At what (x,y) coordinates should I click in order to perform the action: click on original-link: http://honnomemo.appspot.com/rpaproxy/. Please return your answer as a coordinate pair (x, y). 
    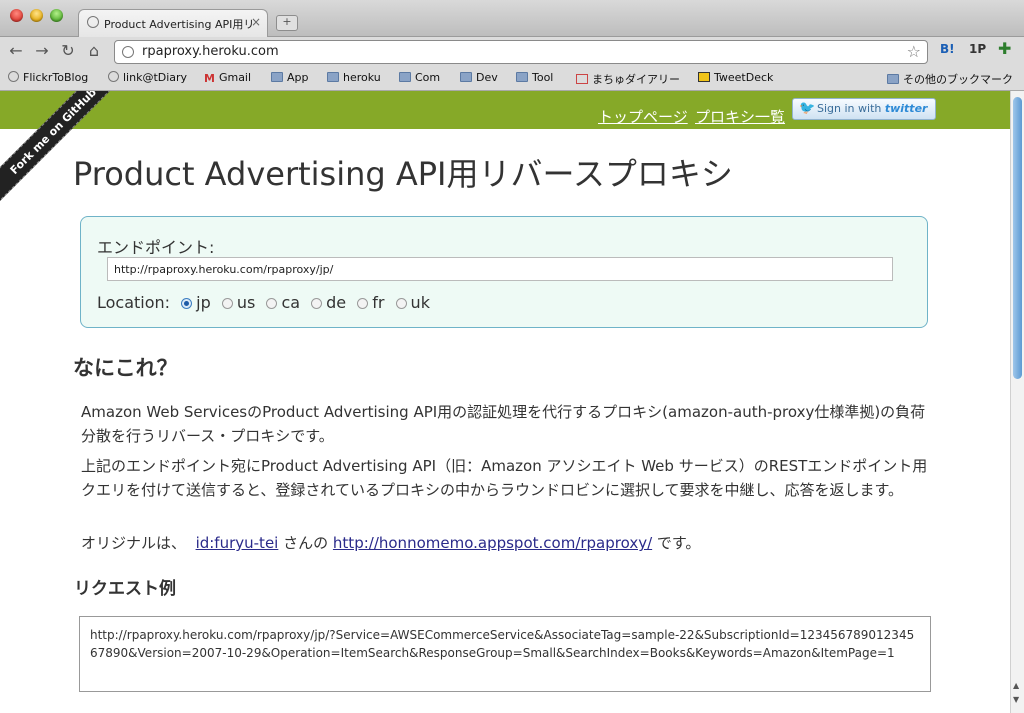
    Looking at the image, I should click on (492, 543).